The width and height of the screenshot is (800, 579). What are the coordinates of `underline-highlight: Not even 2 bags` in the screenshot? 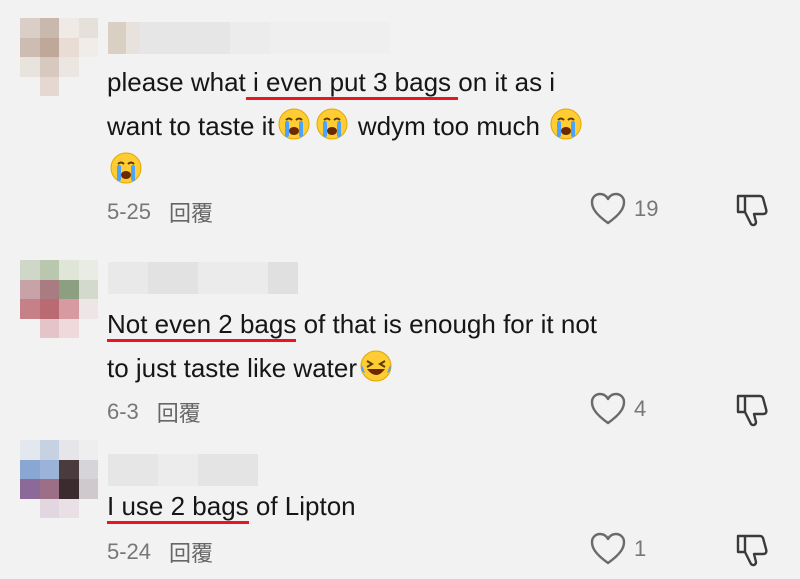 It's located at (202, 325).